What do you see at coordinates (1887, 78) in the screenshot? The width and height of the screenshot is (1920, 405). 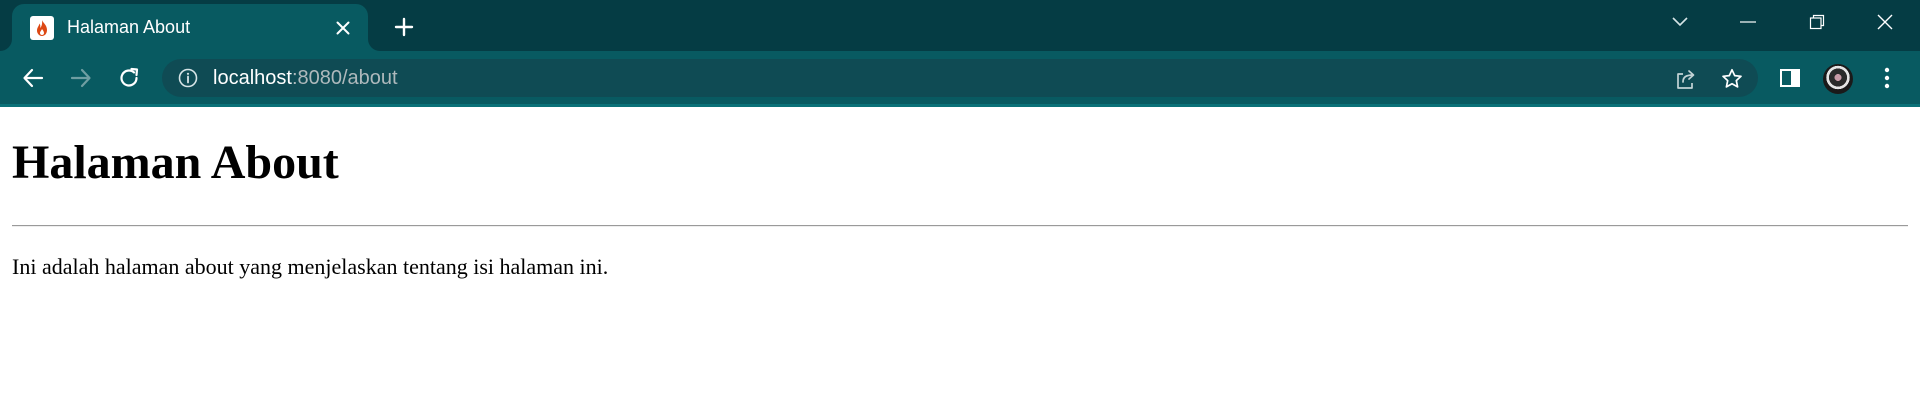 I see `kebab-menu-icon` at bounding box center [1887, 78].